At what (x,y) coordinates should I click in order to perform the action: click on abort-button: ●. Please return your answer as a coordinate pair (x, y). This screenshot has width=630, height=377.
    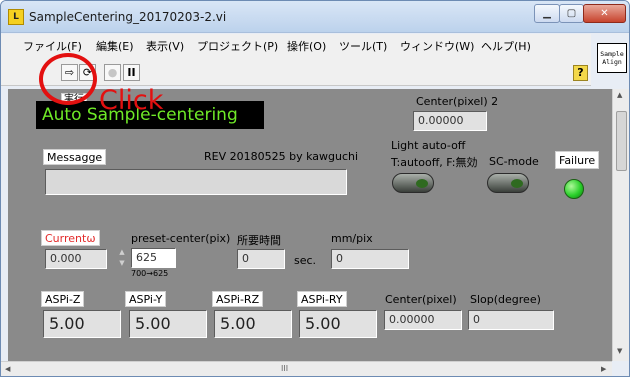
    Looking at the image, I should click on (112, 72).